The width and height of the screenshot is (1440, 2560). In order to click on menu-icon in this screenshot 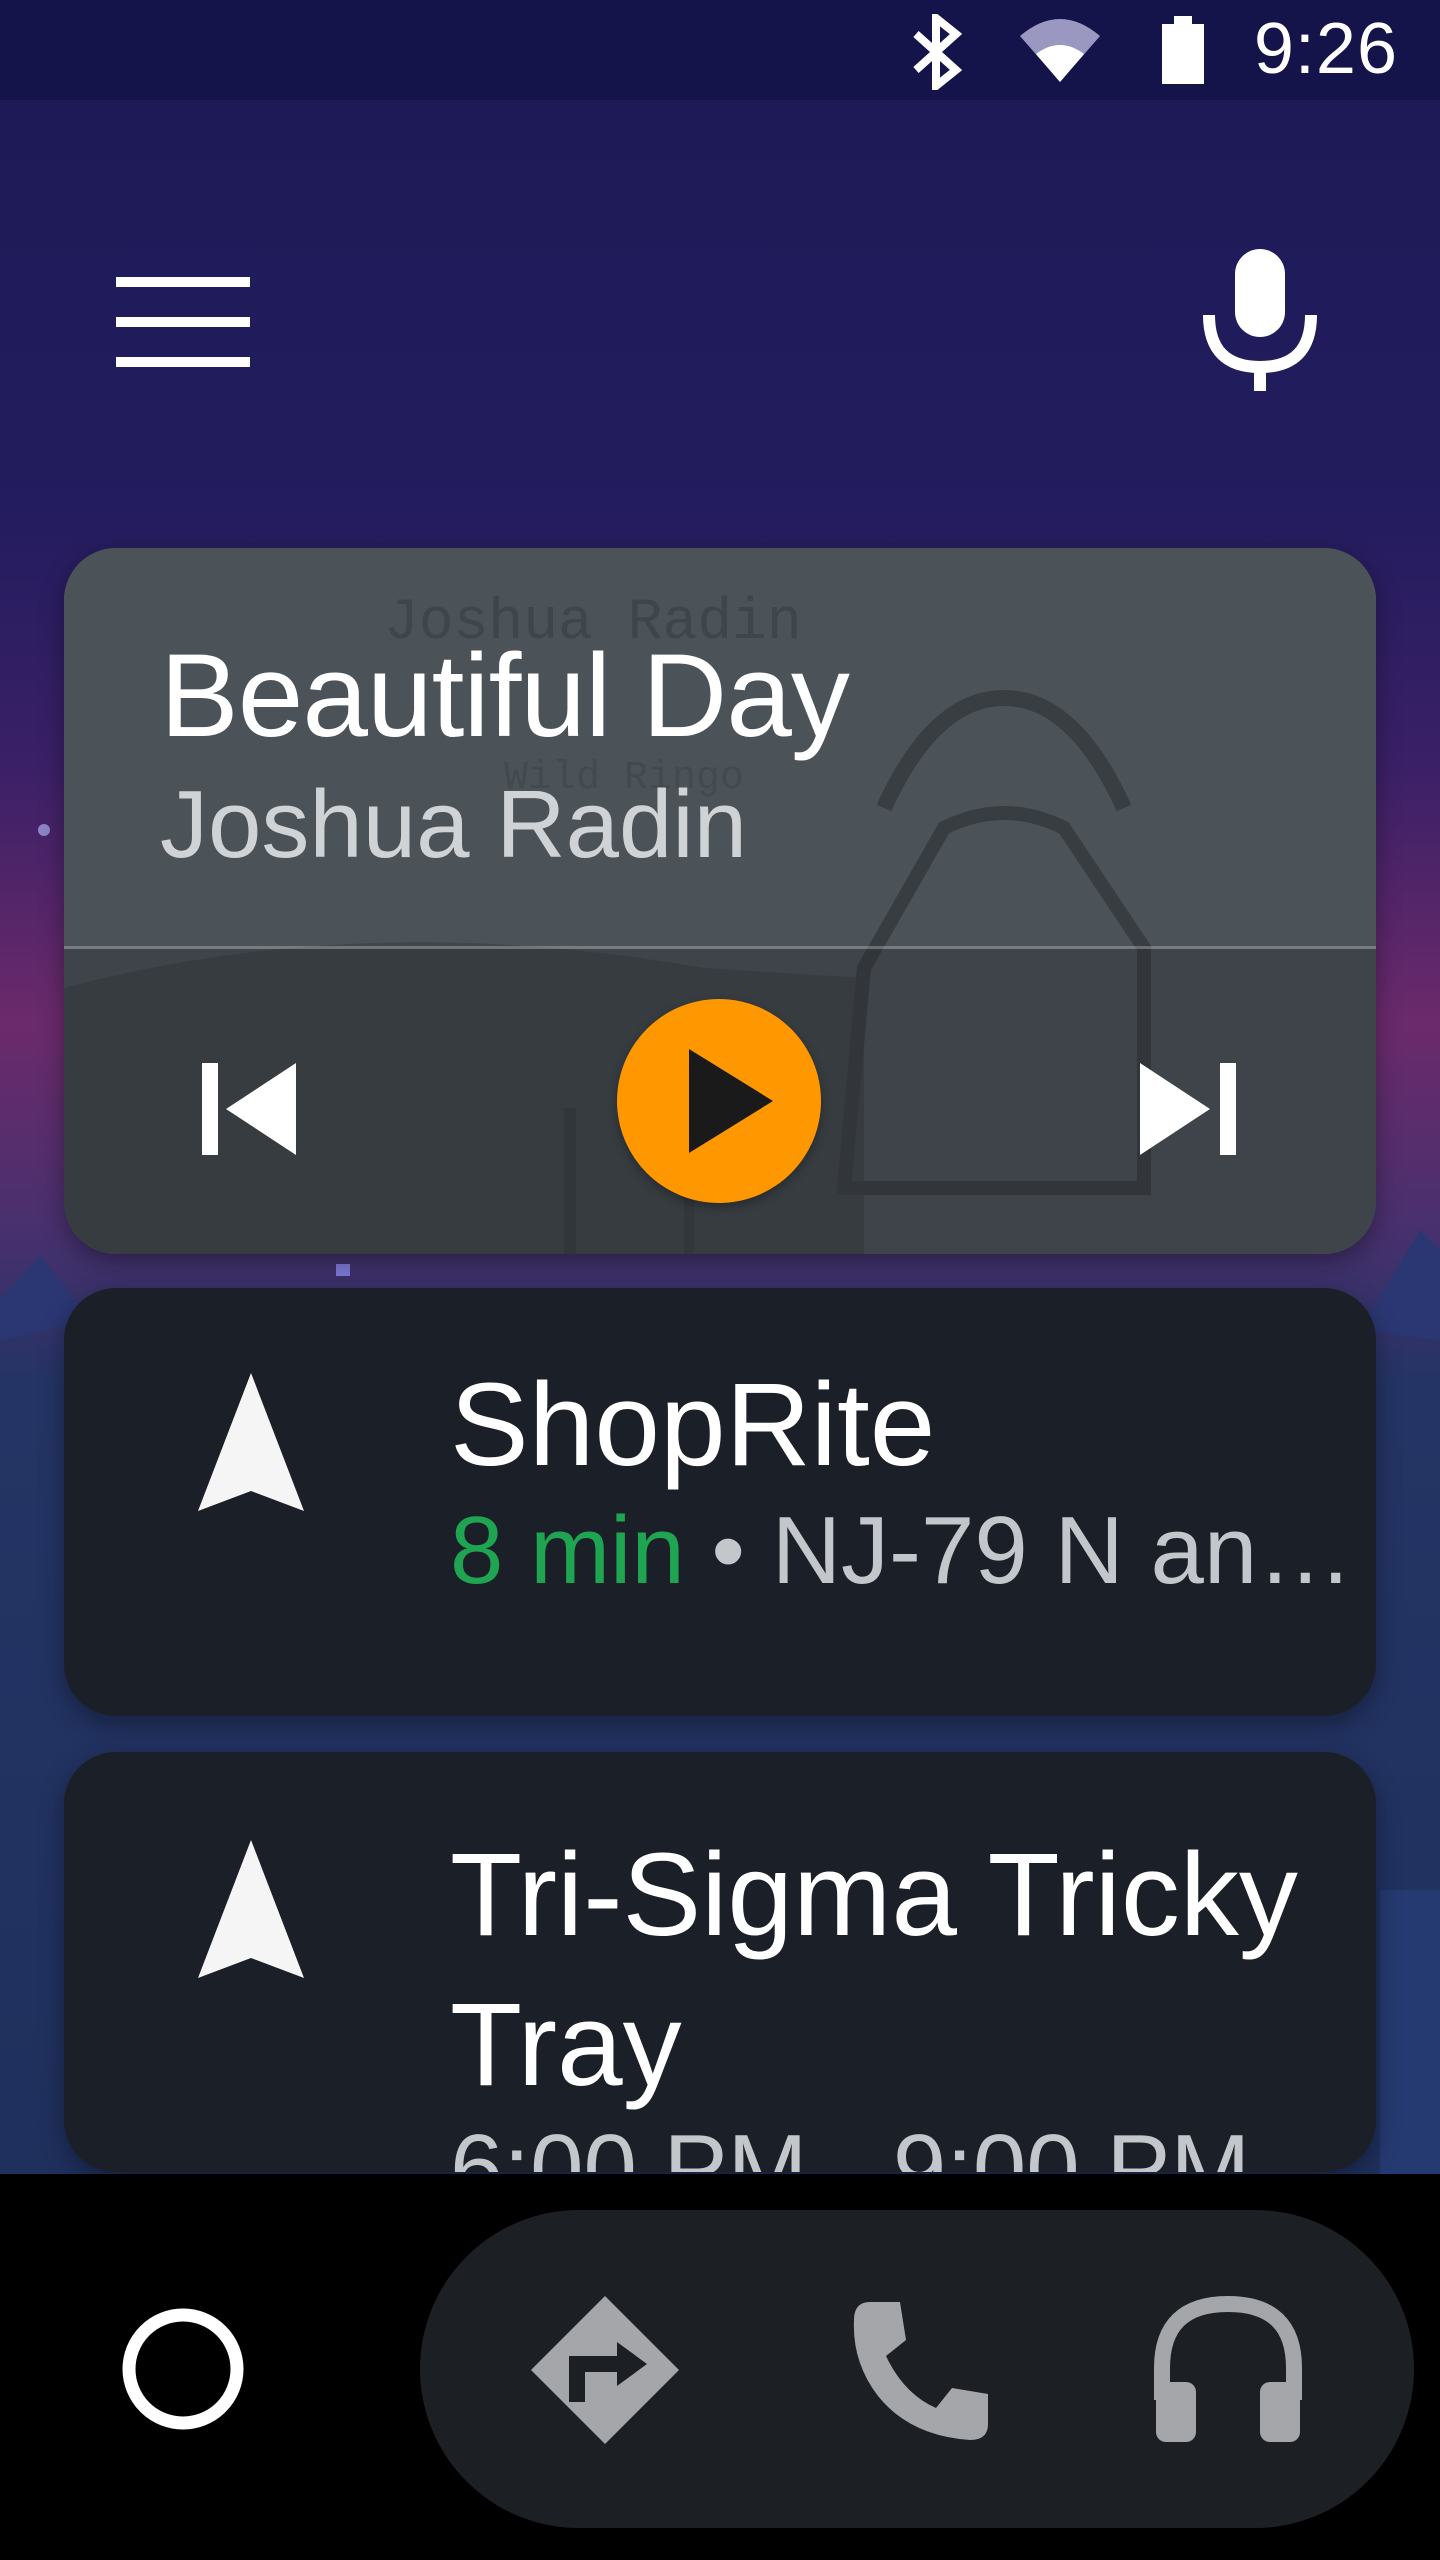, I will do `click(183, 322)`.